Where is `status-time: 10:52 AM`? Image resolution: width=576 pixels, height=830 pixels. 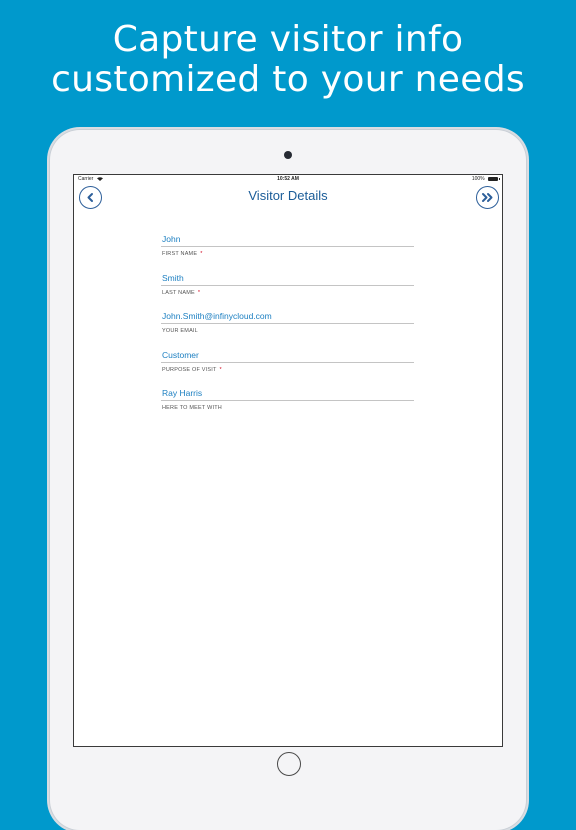 status-time: 10:52 AM is located at coordinates (288, 179).